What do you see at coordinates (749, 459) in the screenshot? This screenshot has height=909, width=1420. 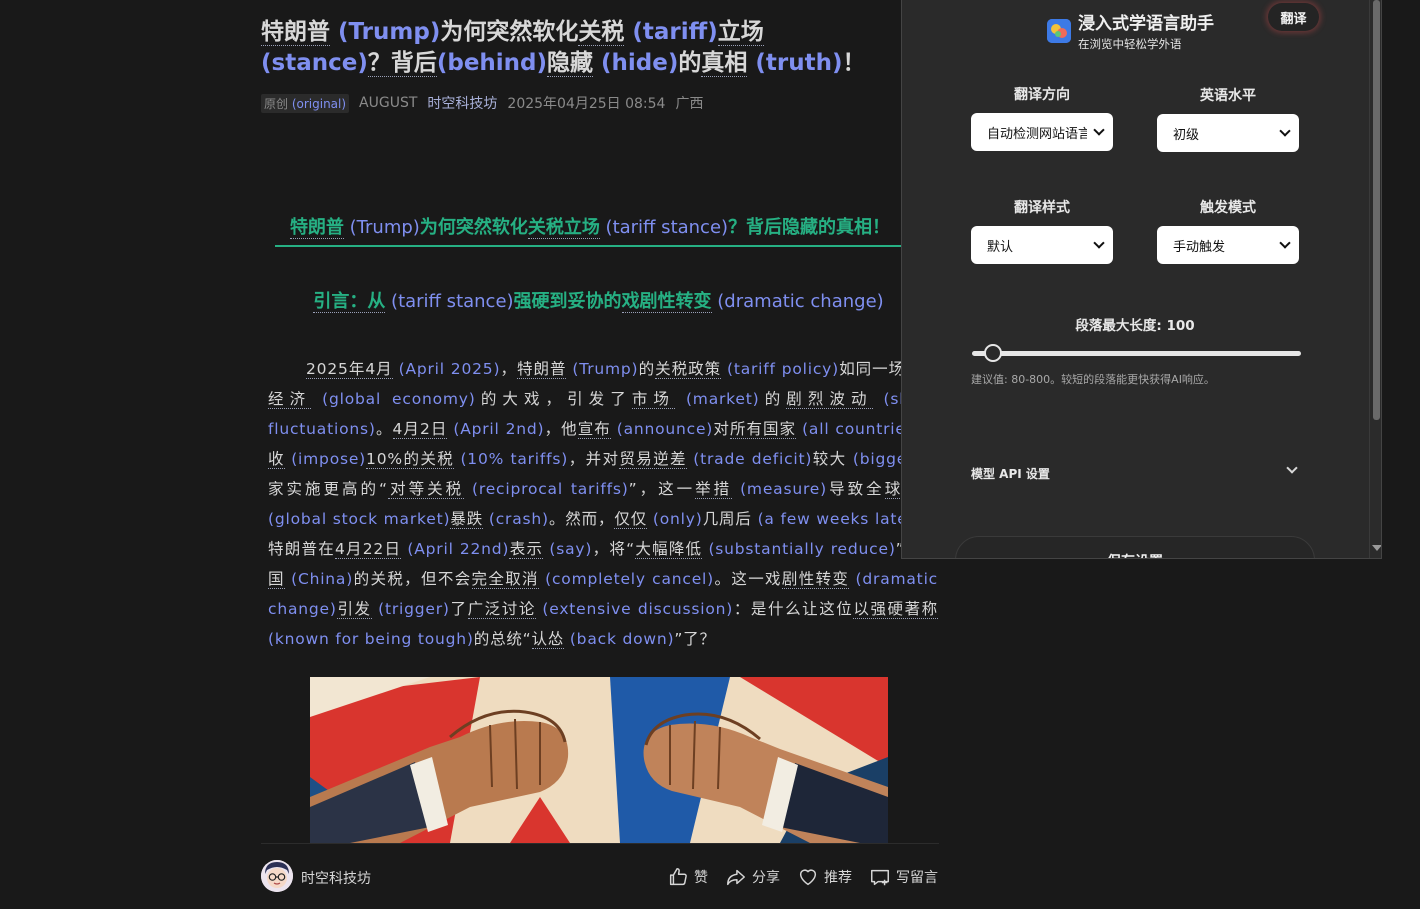 I see `translation-gloss: (trade deficit)` at bounding box center [749, 459].